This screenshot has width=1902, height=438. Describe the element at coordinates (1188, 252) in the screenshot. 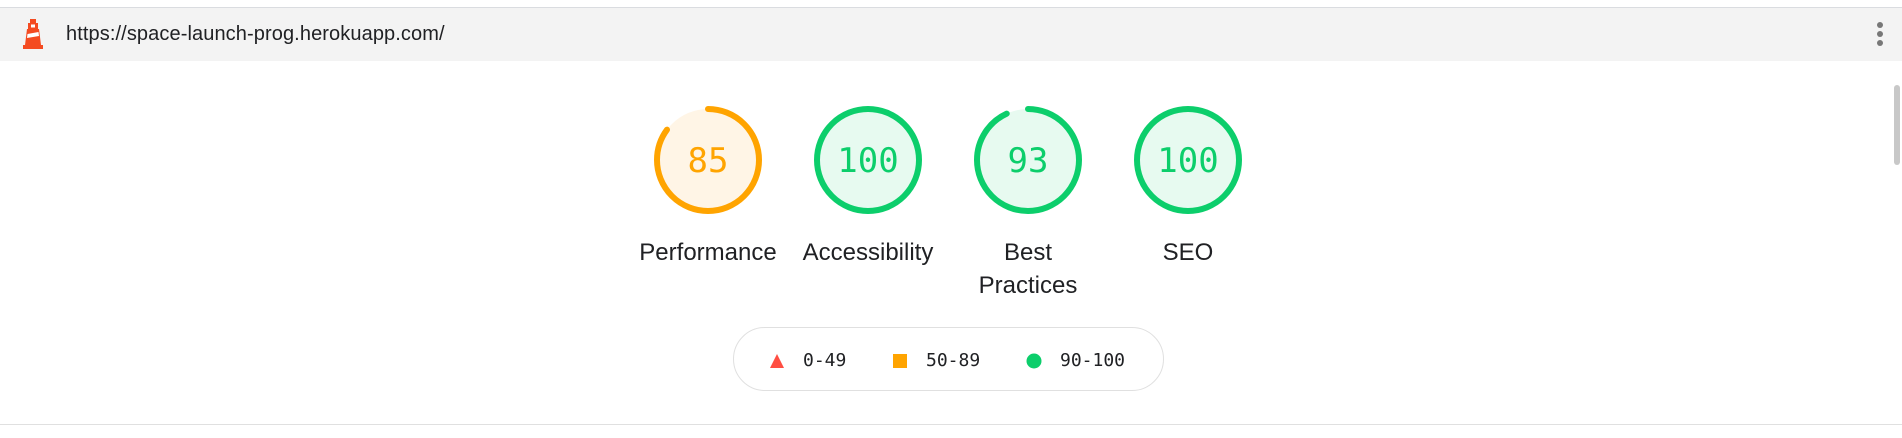

I see `gauge-label: SEO` at that location.